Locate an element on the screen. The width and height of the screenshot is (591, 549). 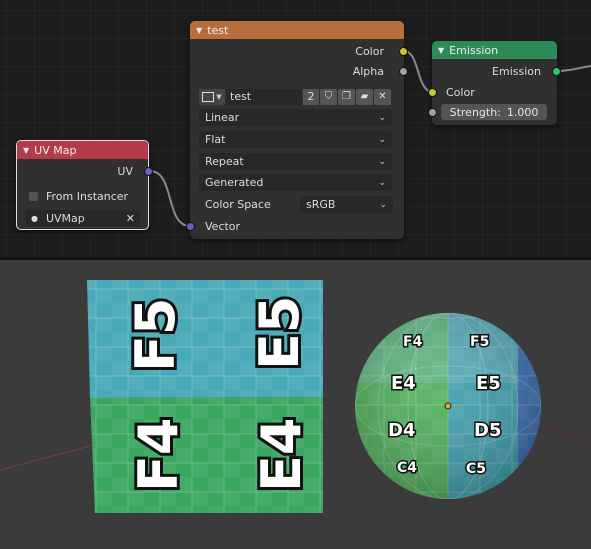
emission-output-socket is located at coordinates (556, 71).